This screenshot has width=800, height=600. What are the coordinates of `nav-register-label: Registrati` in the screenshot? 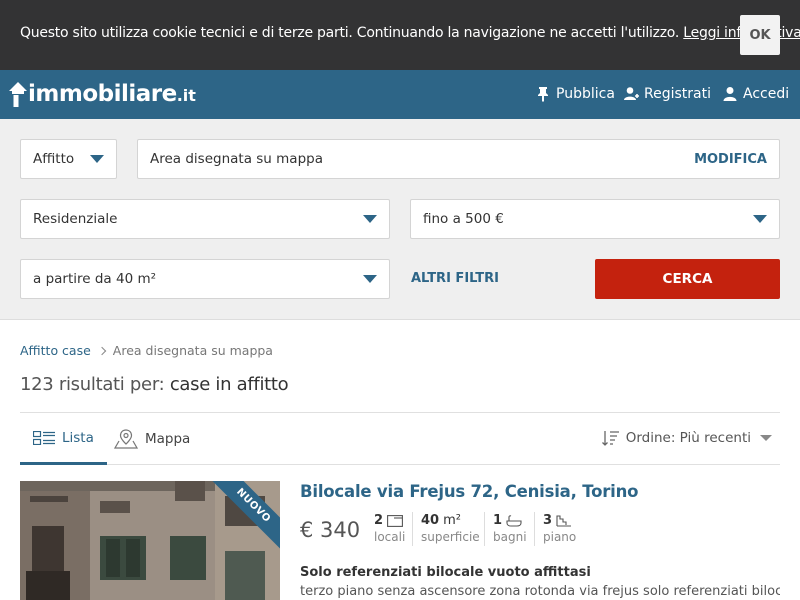 It's located at (677, 94).